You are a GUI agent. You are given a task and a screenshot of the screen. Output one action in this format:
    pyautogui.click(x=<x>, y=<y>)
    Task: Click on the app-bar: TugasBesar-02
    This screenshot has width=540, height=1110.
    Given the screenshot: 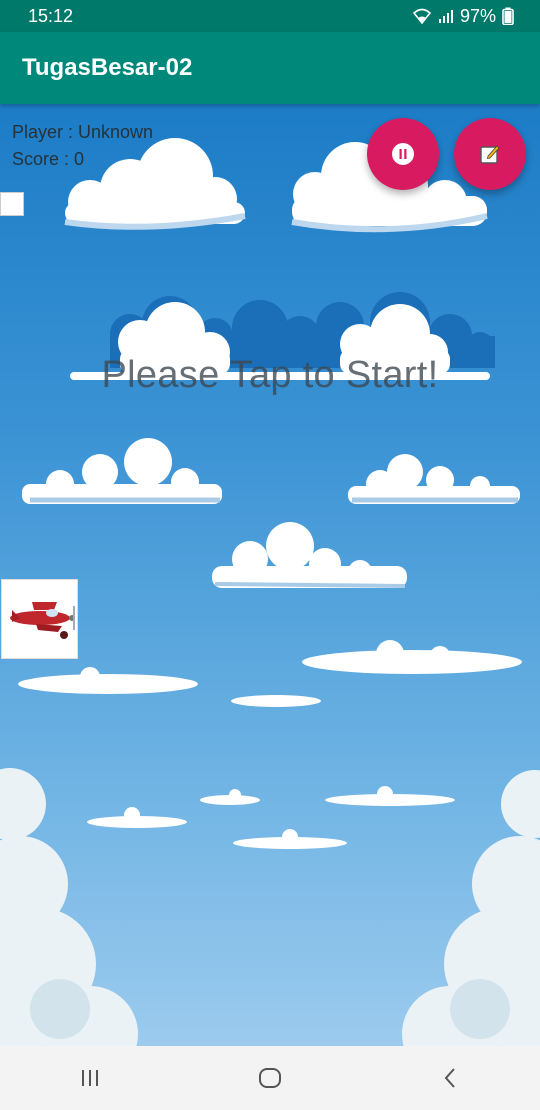 What is the action you would take?
    pyautogui.click(x=270, y=68)
    